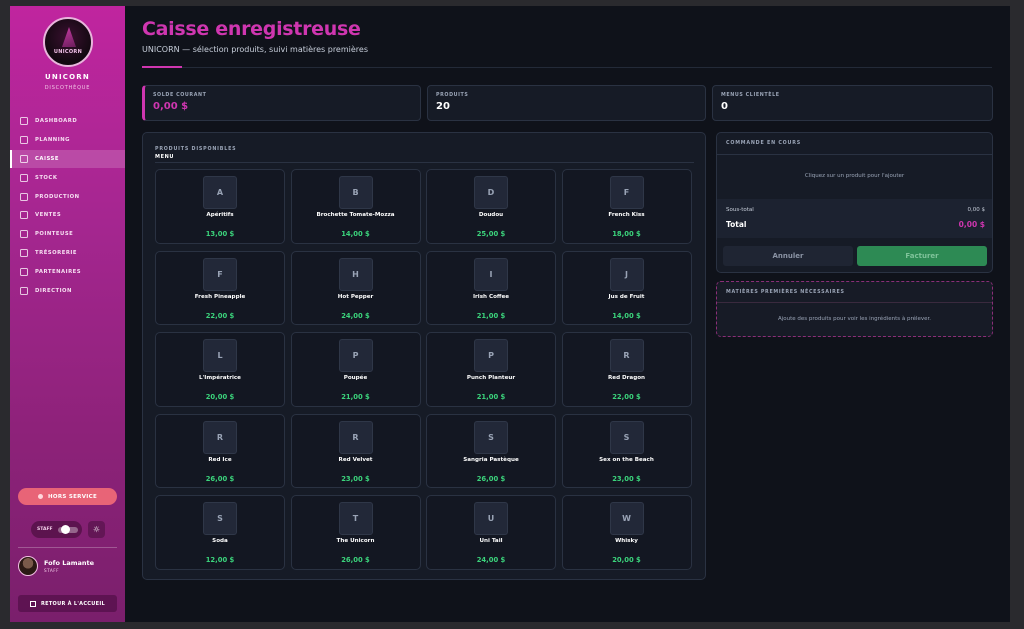  I want to click on product-name: Doudou, so click(491, 215).